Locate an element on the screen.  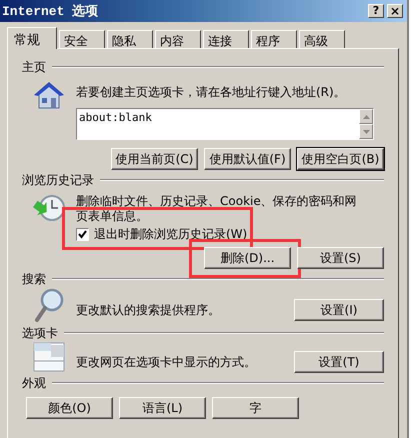
button: 设置(S) is located at coordinates (340, 258).